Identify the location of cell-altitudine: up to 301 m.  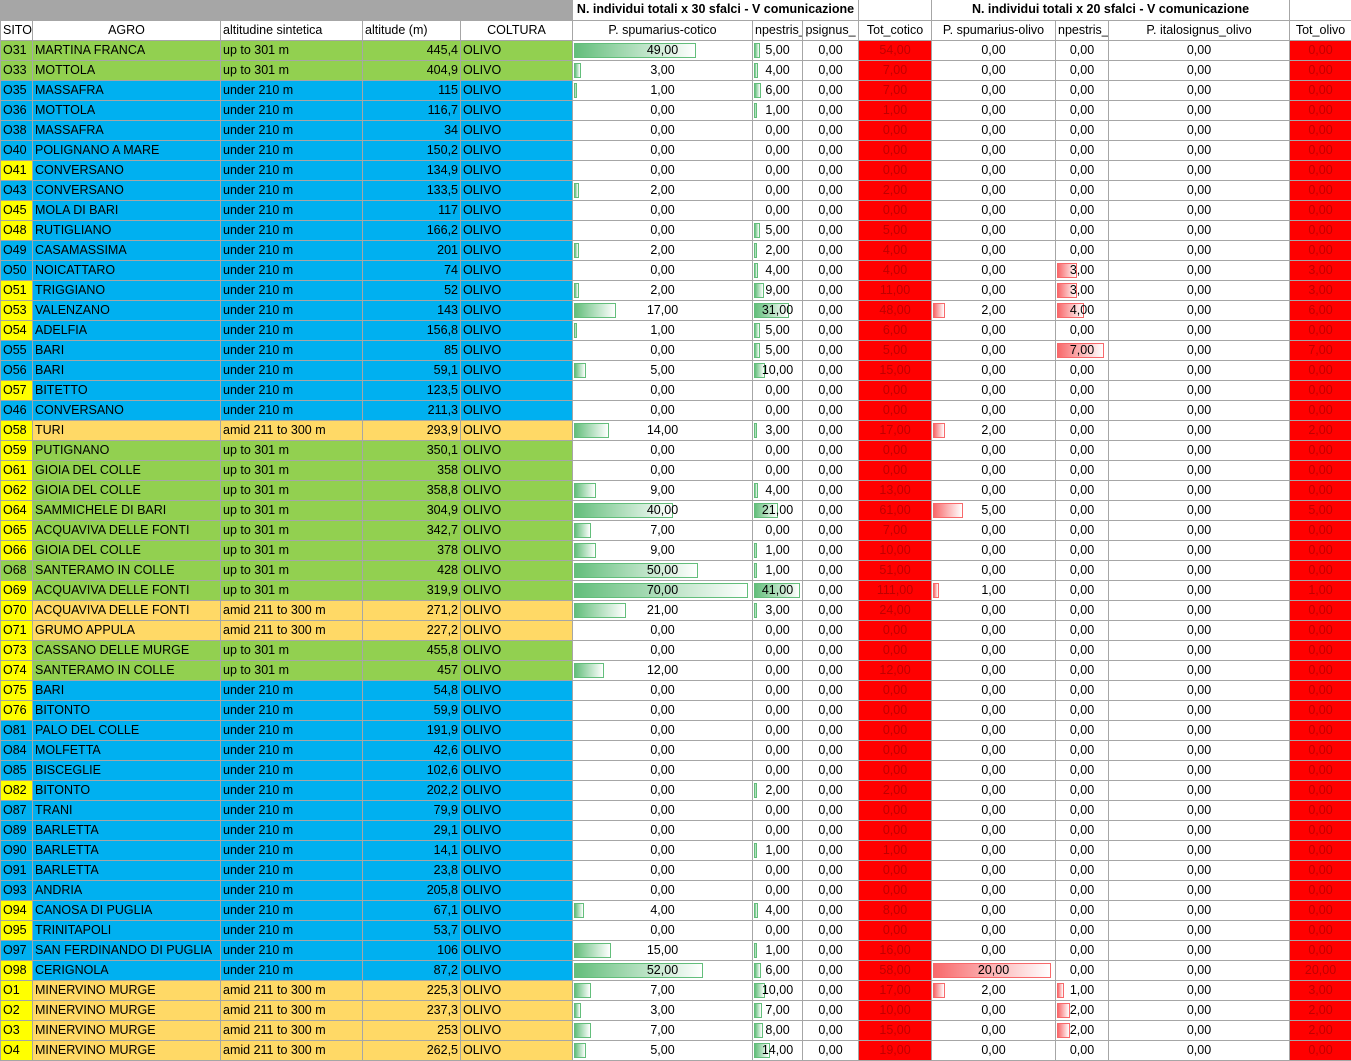
(291, 450).